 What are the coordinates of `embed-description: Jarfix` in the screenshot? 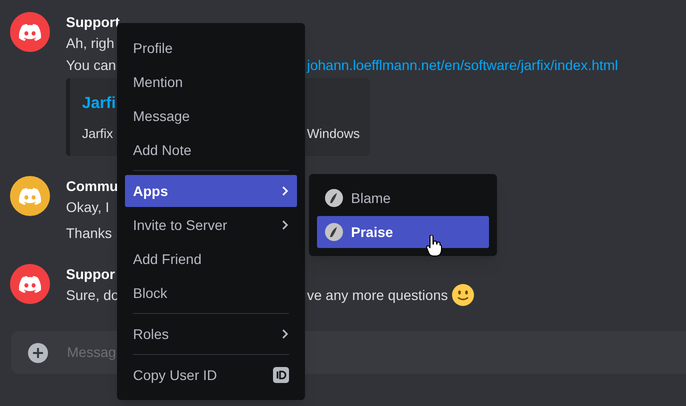 It's located at (98, 134).